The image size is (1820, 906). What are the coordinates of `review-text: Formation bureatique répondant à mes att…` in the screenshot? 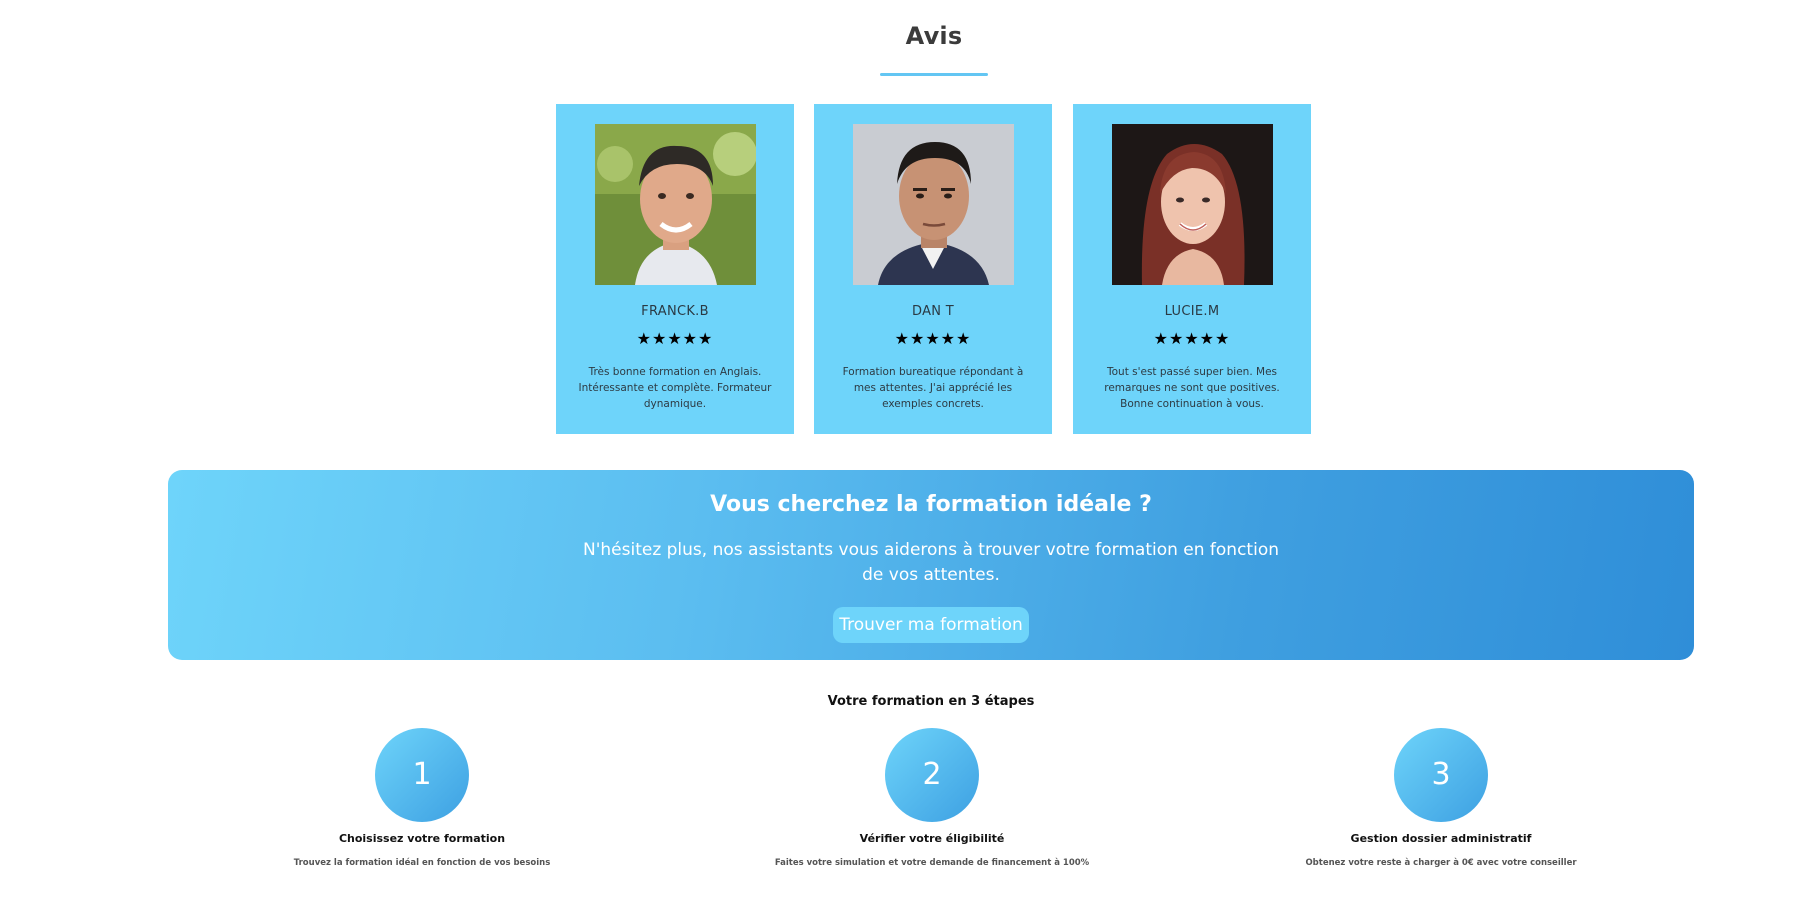 It's located at (933, 388).